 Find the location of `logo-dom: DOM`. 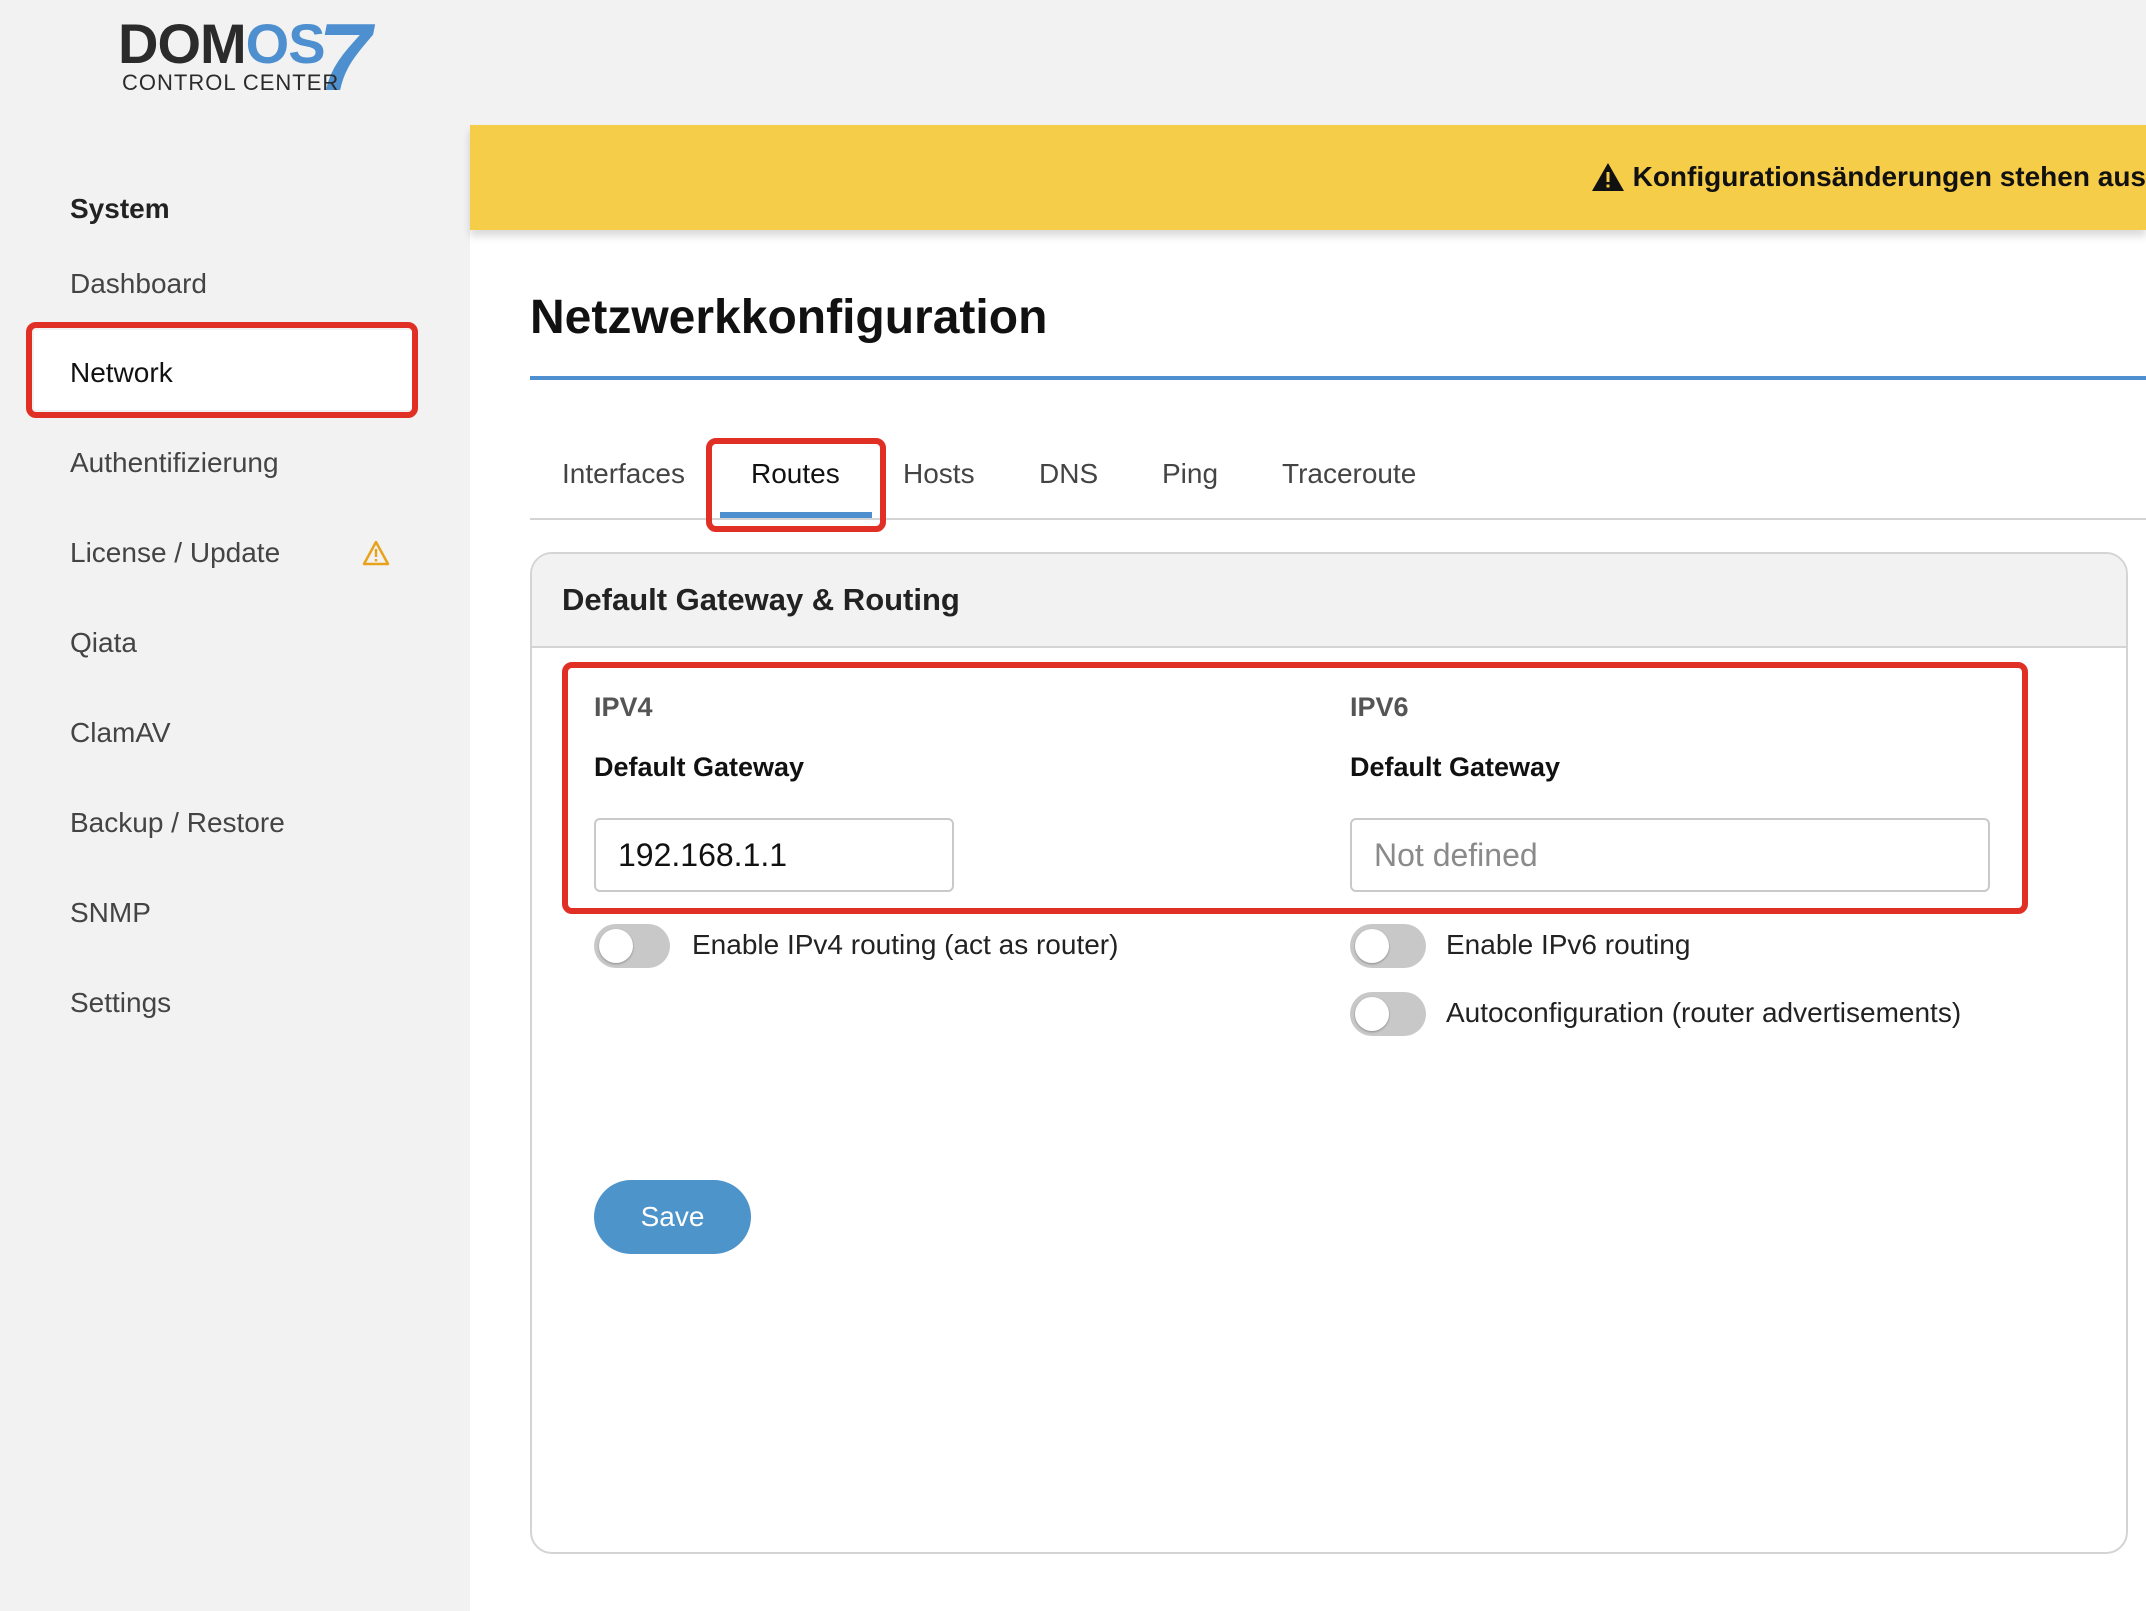

logo-dom: DOM is located at coordinates (182, 43).